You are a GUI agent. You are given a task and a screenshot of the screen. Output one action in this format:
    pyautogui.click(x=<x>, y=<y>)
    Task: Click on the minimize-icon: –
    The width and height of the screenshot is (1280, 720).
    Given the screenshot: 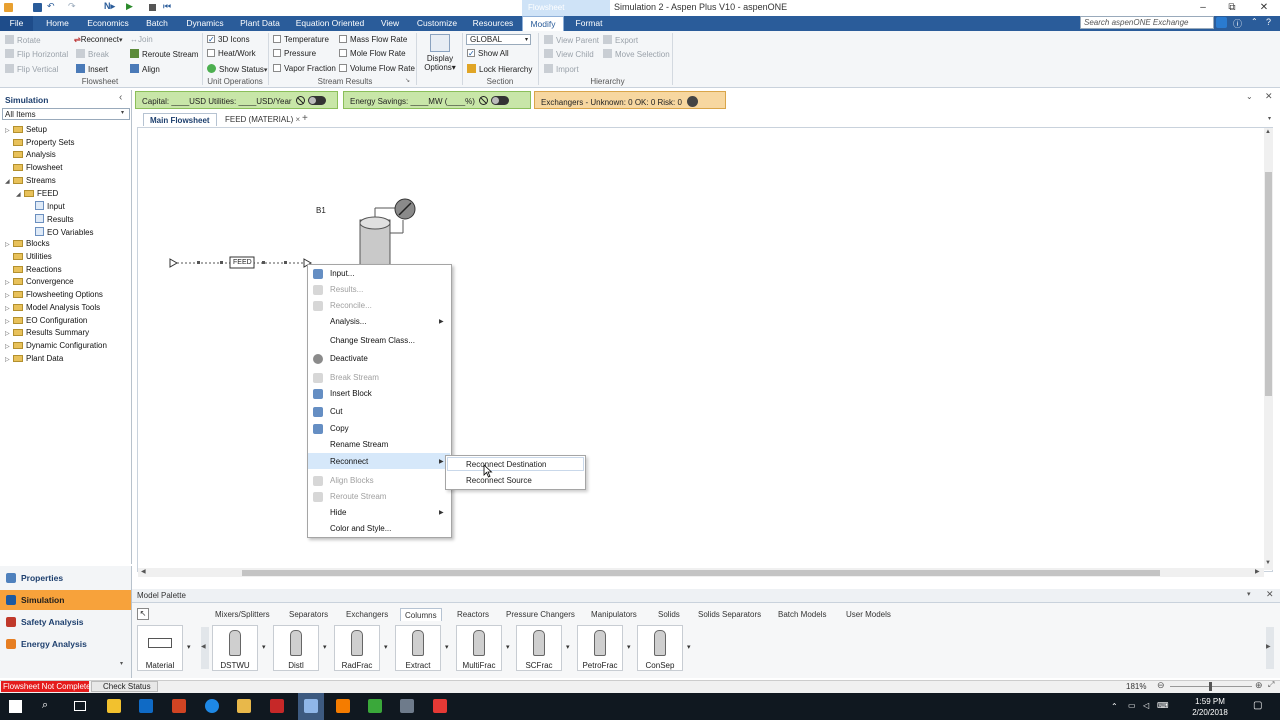 What is the action you would take?
    pyautogui.click(x=1203, y=7)
    